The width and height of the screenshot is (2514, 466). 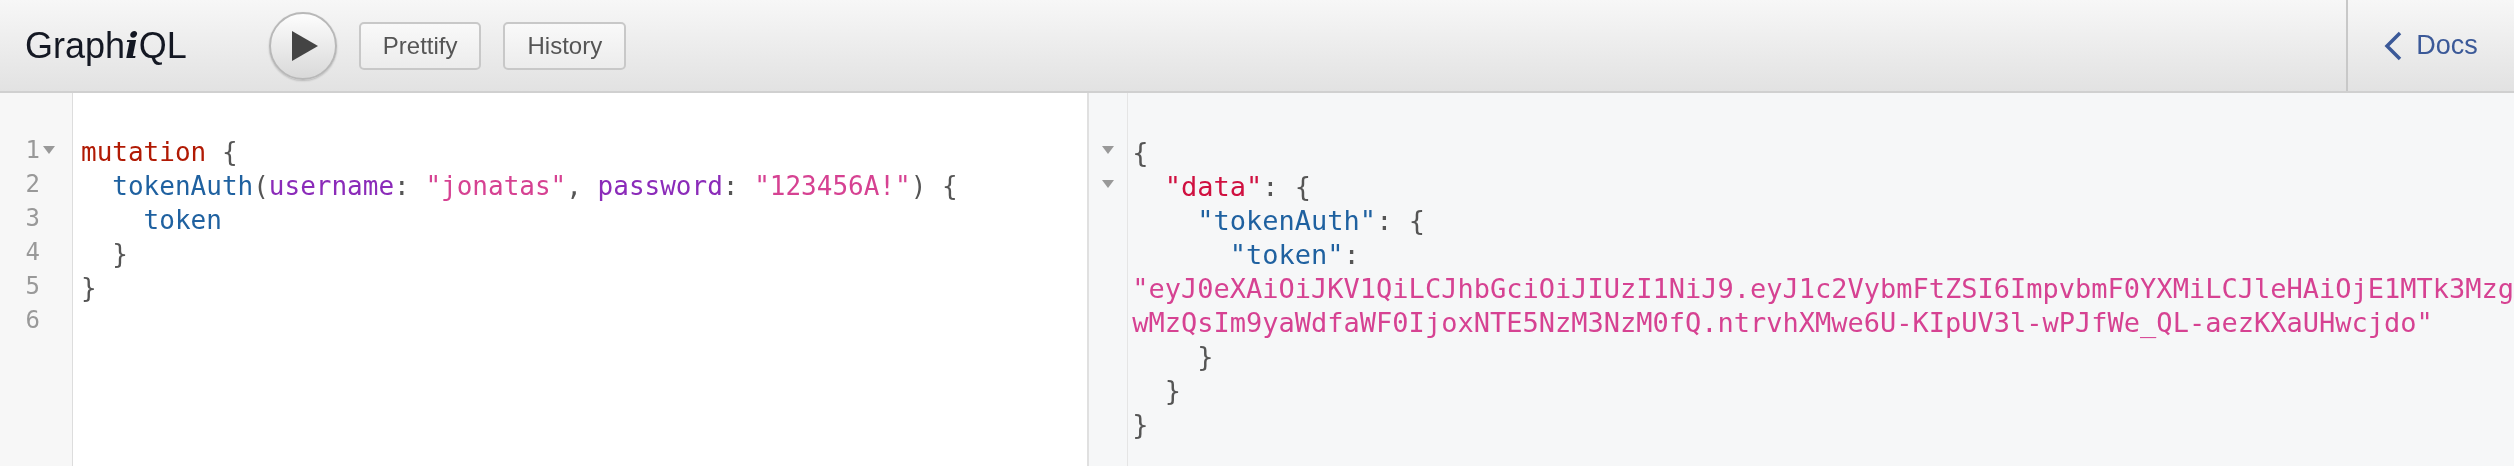 What do you see at coordinates (565, 45) in the screenshot?
I see `toolbar-button: History` at bounding box center [565, 45].